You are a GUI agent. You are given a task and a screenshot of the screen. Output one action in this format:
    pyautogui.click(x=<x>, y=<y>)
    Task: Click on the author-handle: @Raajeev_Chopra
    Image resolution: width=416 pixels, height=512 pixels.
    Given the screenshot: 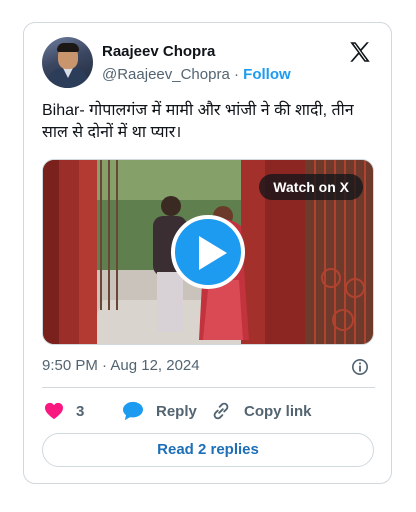 What is the action you would take?
    pyautogui.click(x=166, y=74)
    